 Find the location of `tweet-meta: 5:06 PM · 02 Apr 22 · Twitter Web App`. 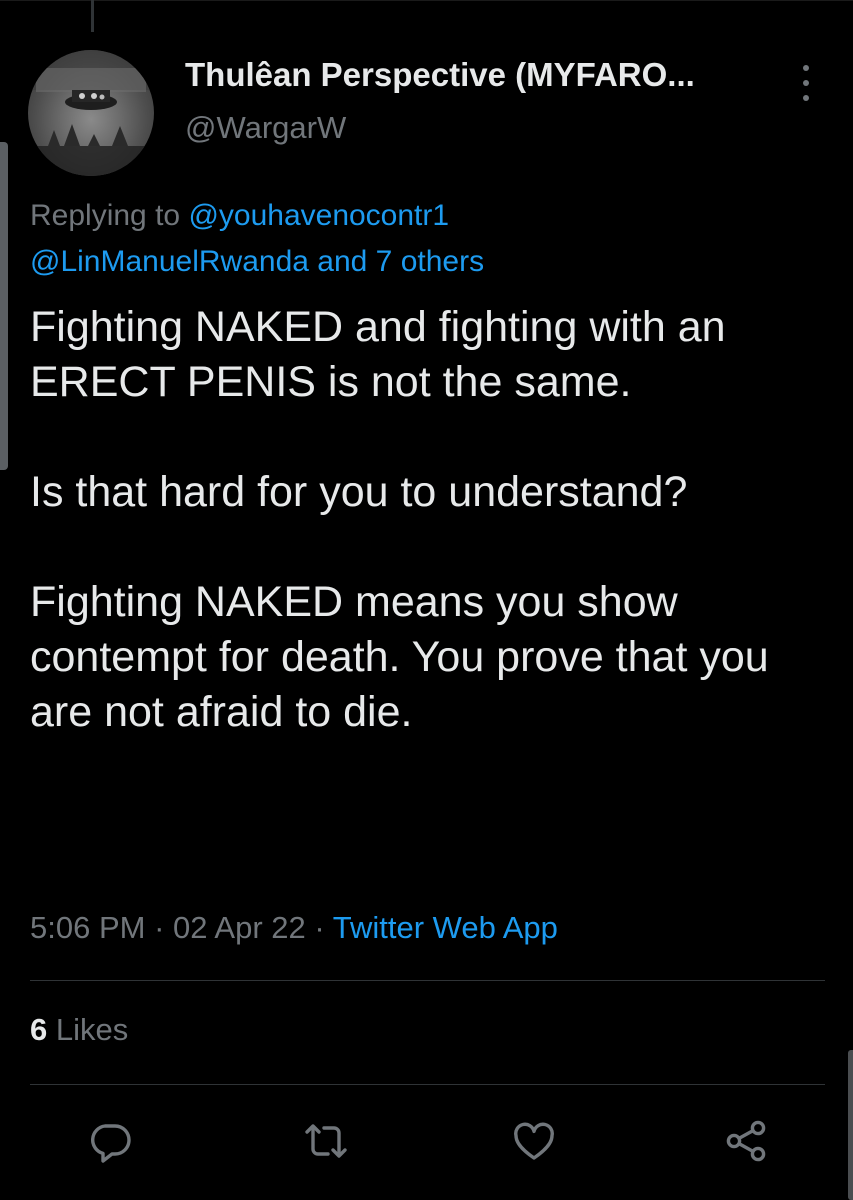

tweet-meta: 5:06 PM · 02 Apr 22 · Twitter Web App is located at coordinates (294, 928).